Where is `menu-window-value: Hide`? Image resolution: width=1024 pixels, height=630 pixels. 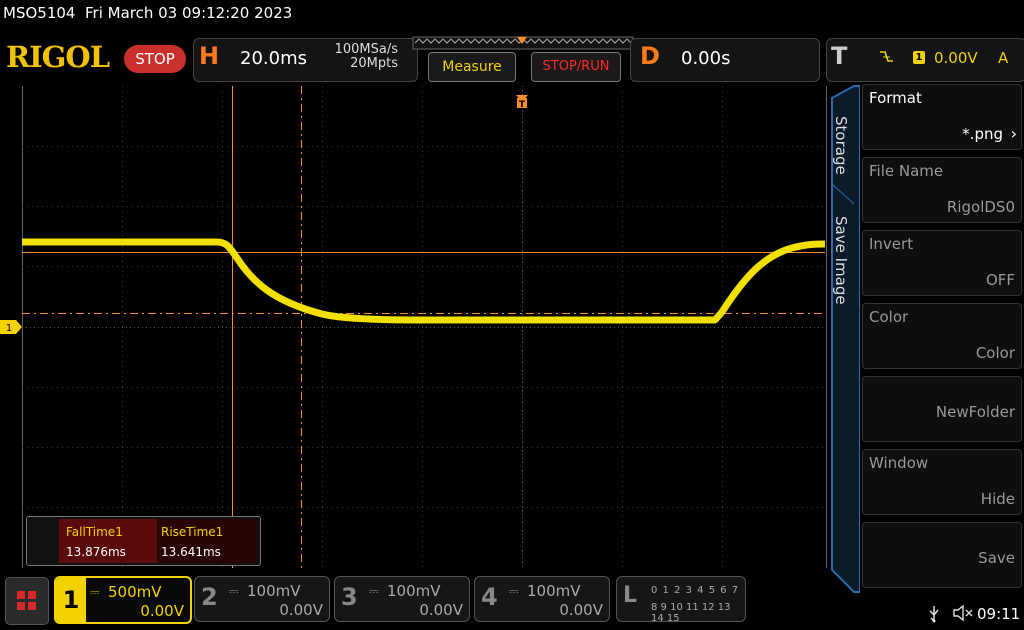
menu-window-value: Hide is located at coordinates (997, 499).